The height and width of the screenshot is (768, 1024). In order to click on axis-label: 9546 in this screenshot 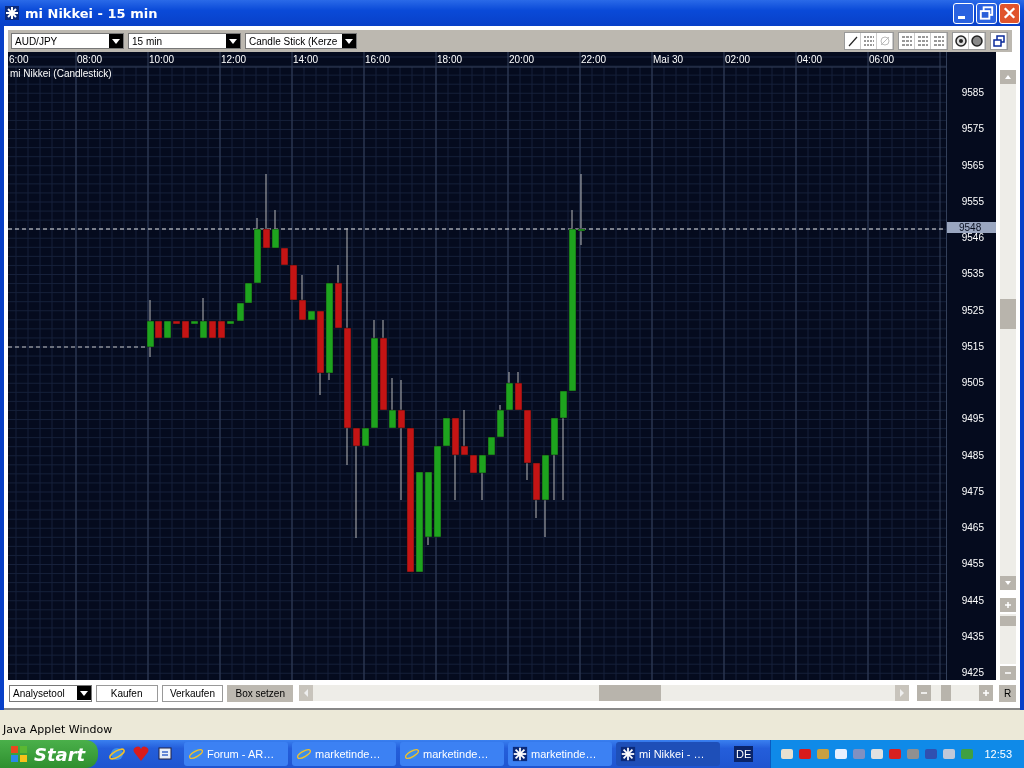, I will do `click(972, 238)`.